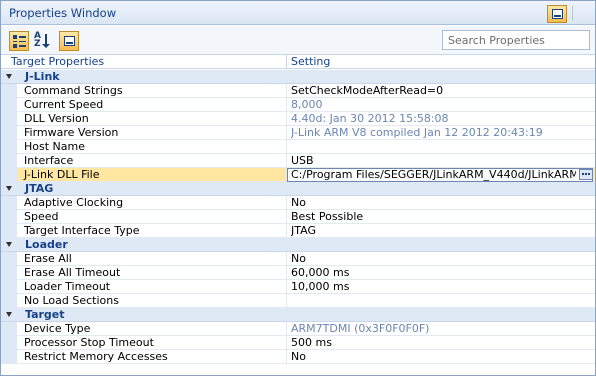 Image resolution: width=596 pixels, height=376 pixels. I want to click on property-name: Host Name, so click(54, 146).